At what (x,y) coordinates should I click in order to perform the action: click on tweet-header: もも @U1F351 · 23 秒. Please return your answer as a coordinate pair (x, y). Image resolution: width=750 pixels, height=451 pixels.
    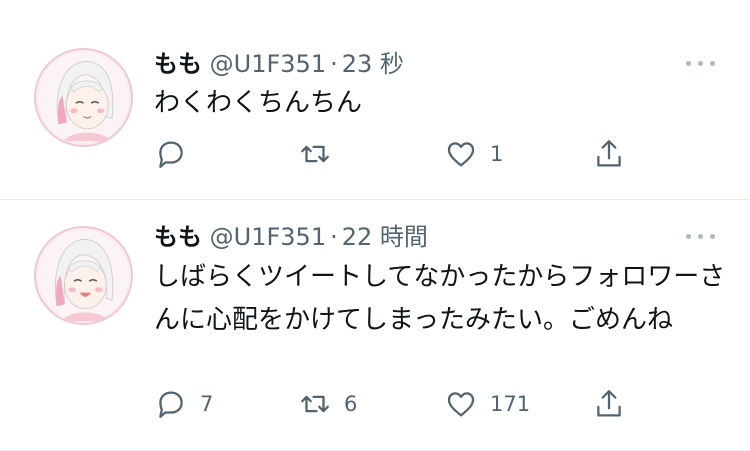
    Looking at the image, I should click on (279, 64).